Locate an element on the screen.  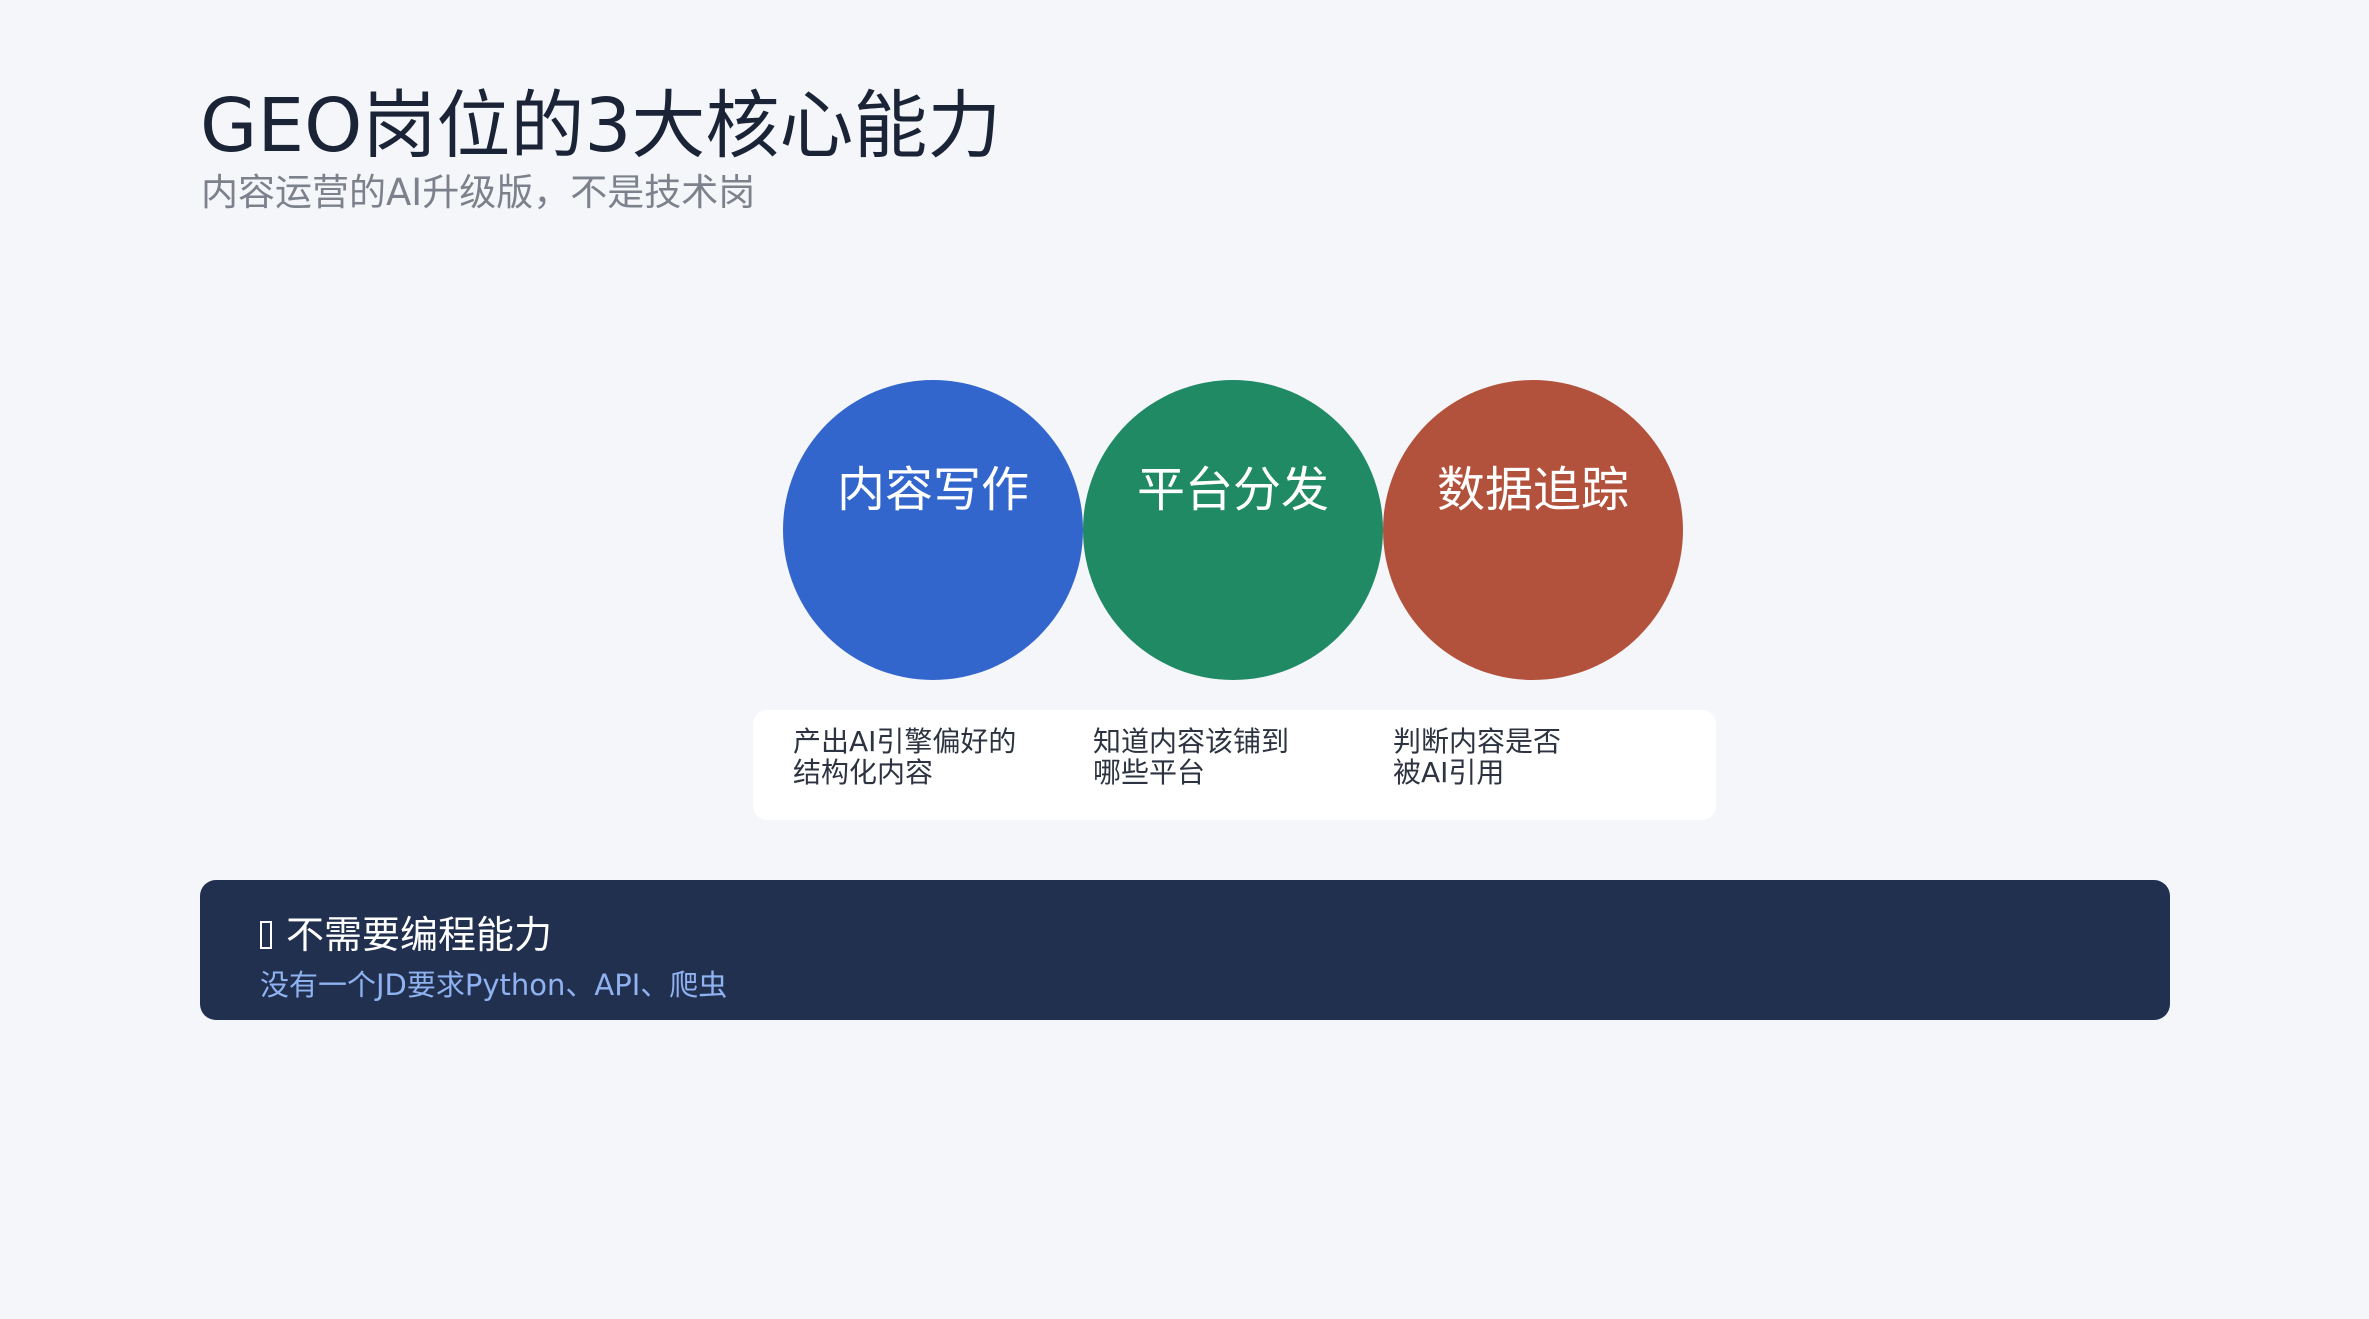
callout-title: 不需要编程能力 is located at coordinates (419, 935).